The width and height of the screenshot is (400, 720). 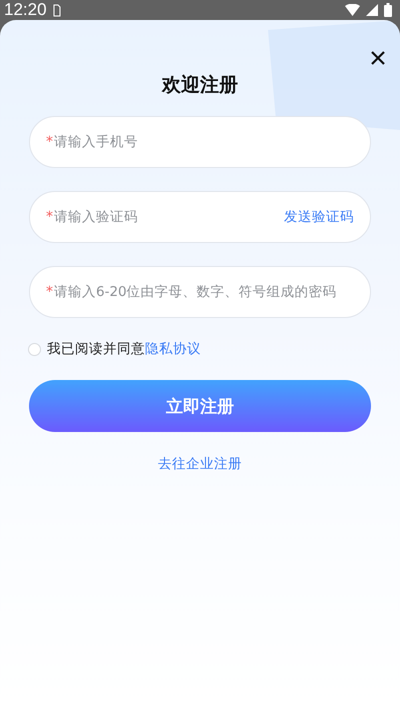 What do you see at coordinates (388, 10) in the screenshot?
I see `battery-icon` at bounding box center [388, 10].